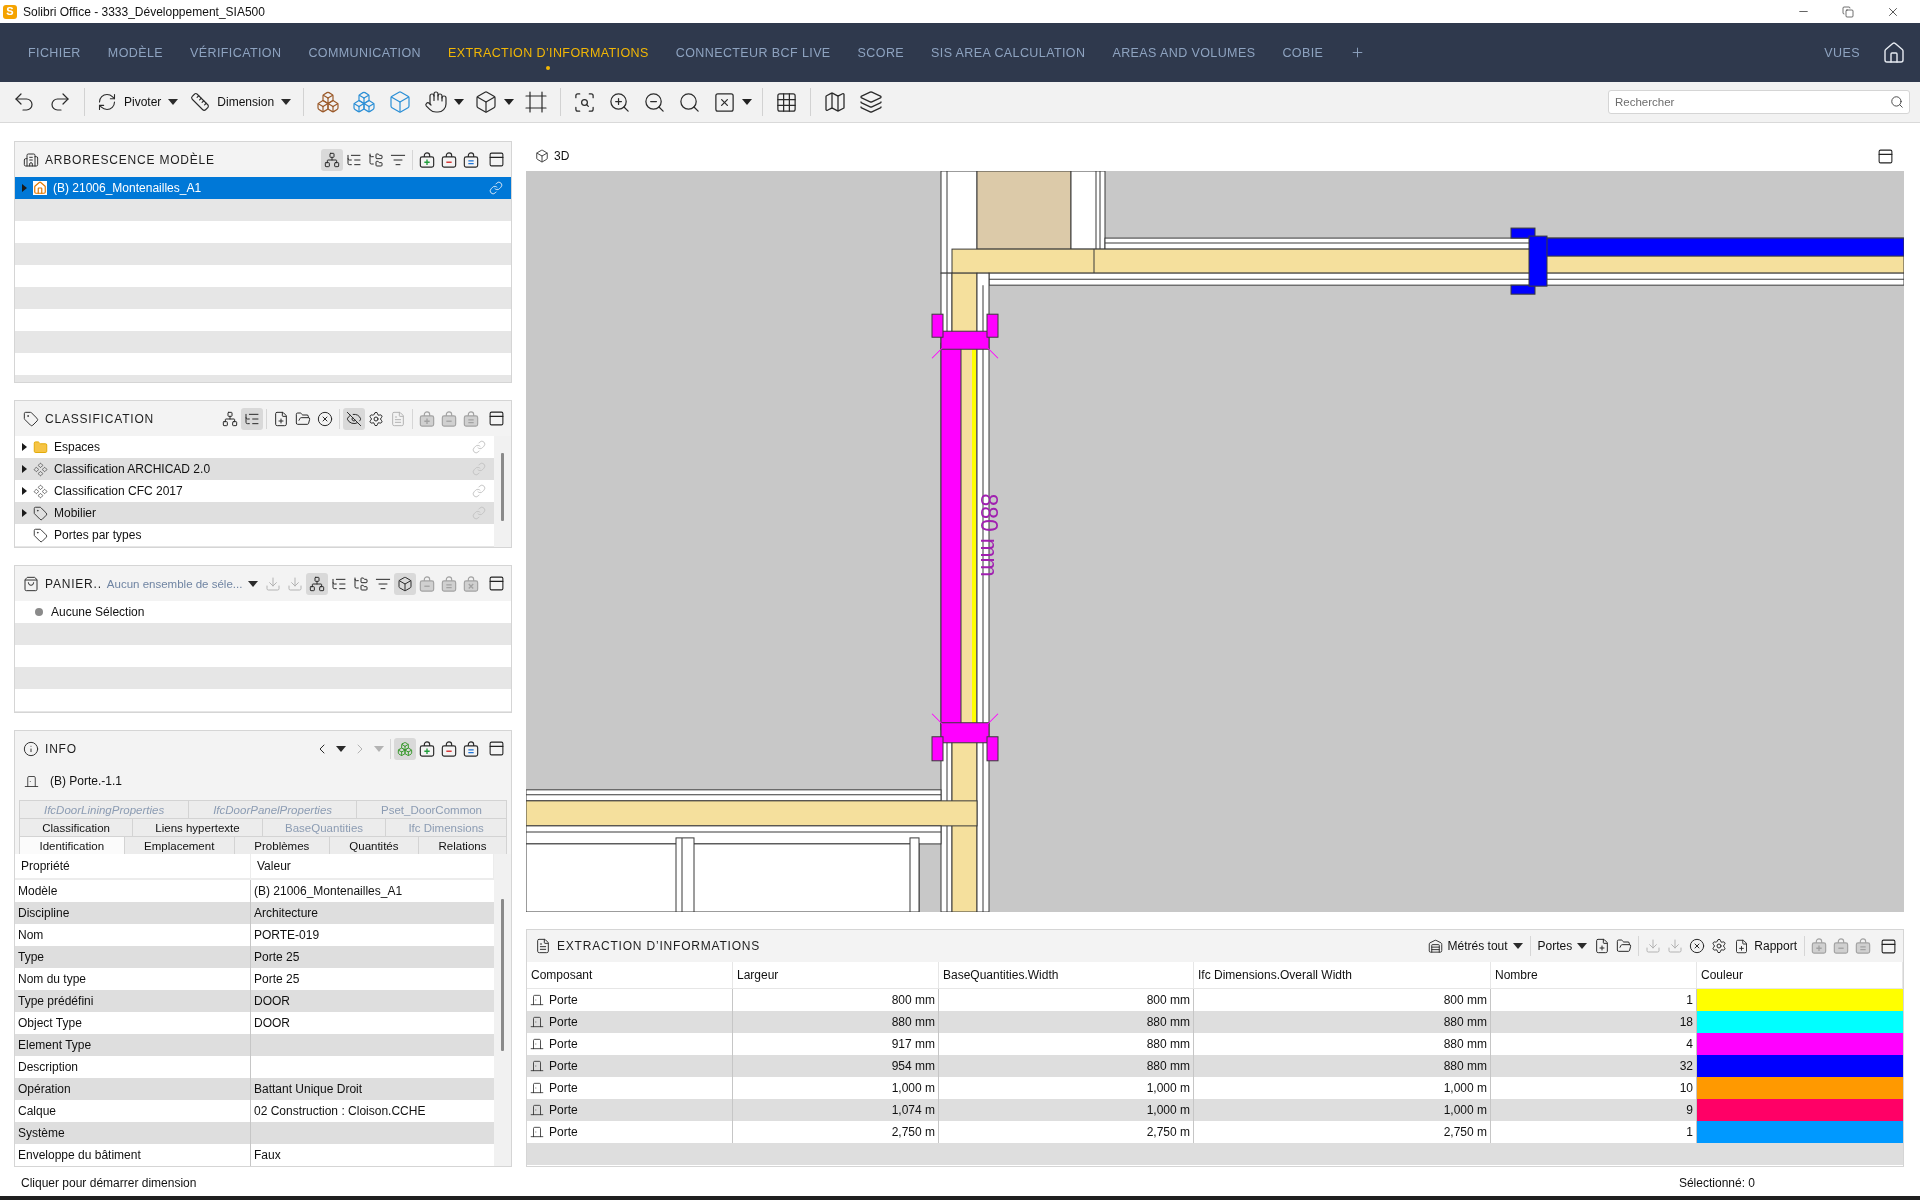 Image resolution: width=1920 pixels, height=1200 pixels. Describe the element at coordinates (462, 845) in the screenshot. I see `property-tab: Relations` at that location.